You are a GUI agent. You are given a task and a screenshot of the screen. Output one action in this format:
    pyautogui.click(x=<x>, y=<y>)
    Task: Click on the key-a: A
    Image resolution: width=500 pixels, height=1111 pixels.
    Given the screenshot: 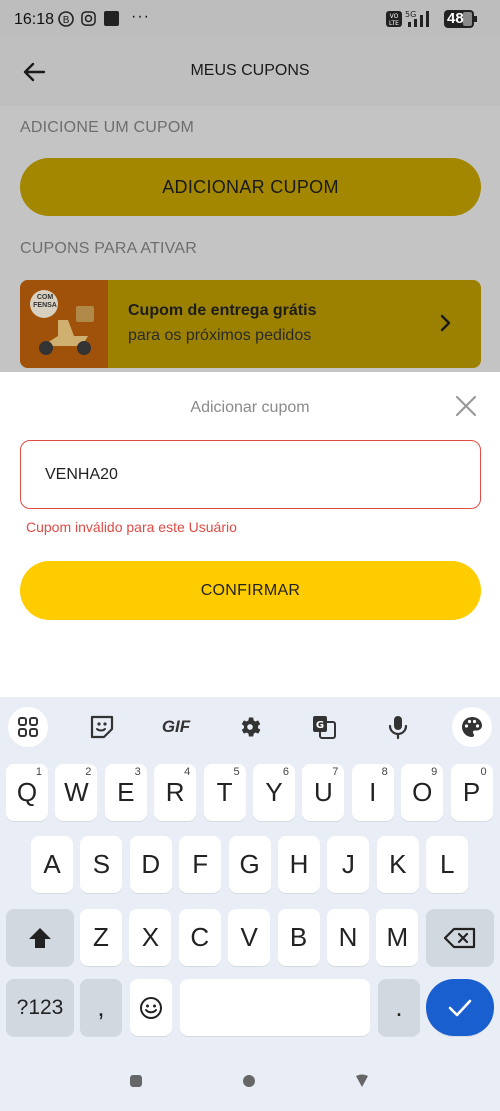 What is the action you would take?
    pyautogui.click(x=52, y=864)
    